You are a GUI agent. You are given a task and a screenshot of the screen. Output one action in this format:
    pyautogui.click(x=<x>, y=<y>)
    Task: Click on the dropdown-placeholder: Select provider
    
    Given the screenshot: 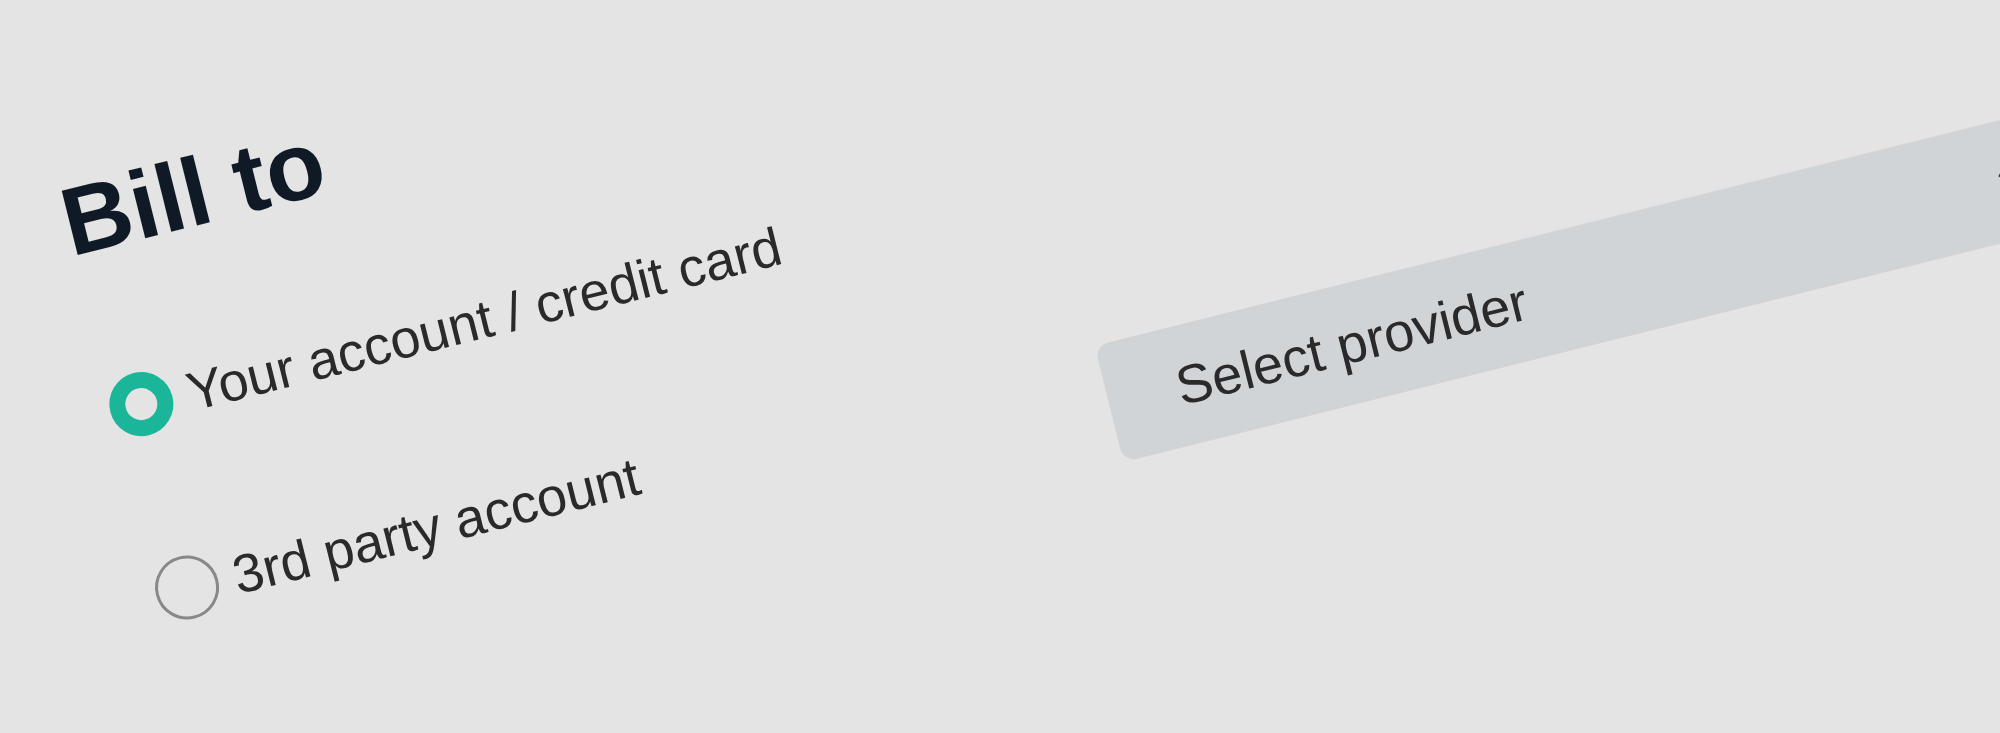 What is the action you would take?
    pyautogui.click(x=1351, y=343)
    